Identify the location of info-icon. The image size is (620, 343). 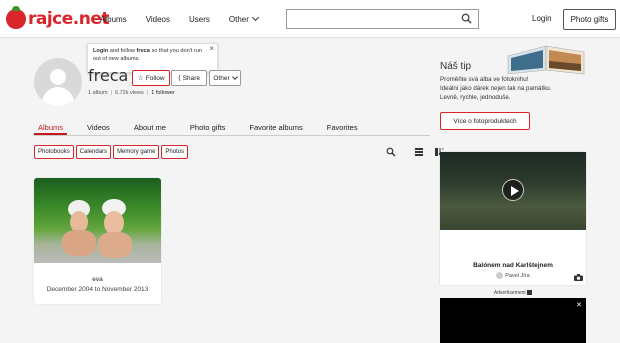
(530, 293).